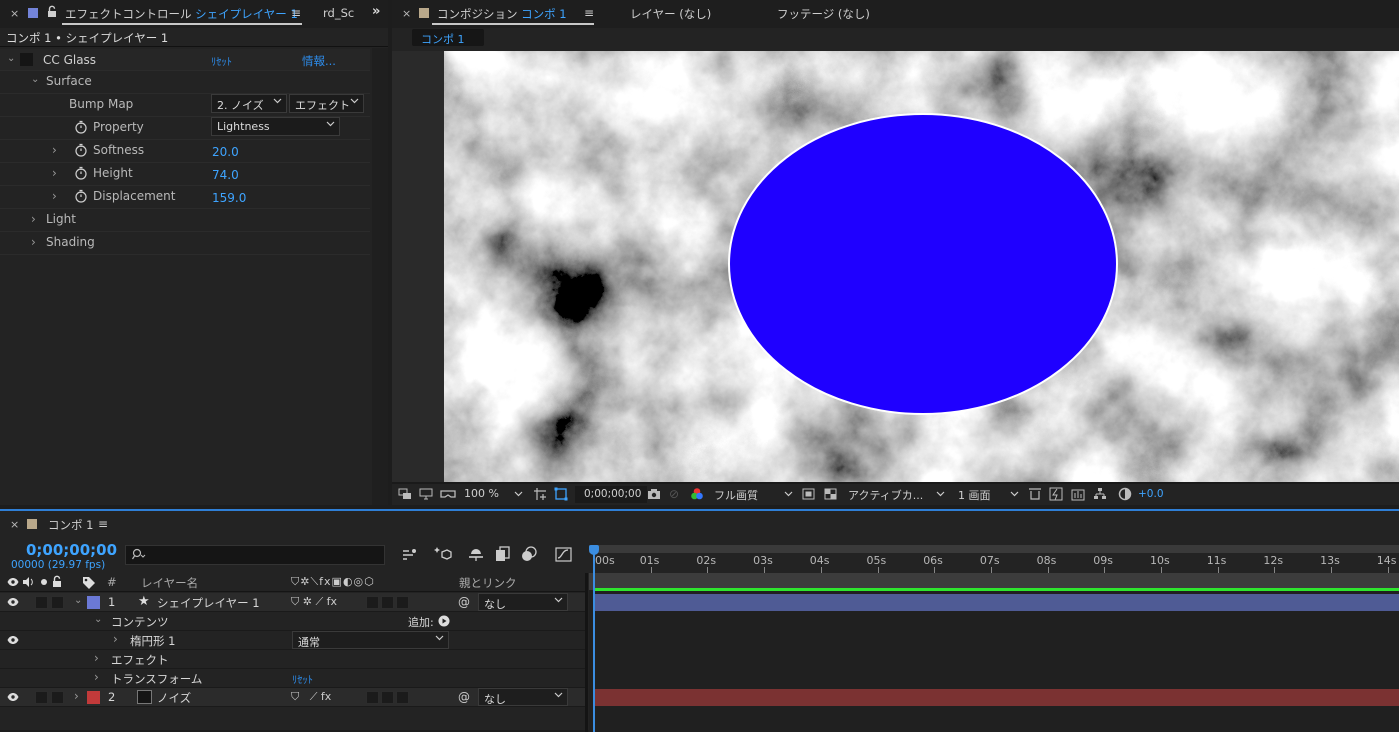 Image resolution: width=1399 pixels, height=732 pixels. I want to click on bump-map-source-dropdown: エフェクト, so click(326, 103).